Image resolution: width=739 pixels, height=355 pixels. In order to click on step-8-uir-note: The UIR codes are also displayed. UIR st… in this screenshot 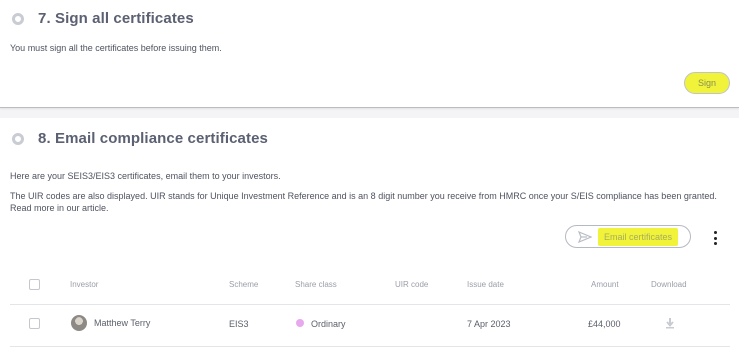, I will do `click(363, 202)`.